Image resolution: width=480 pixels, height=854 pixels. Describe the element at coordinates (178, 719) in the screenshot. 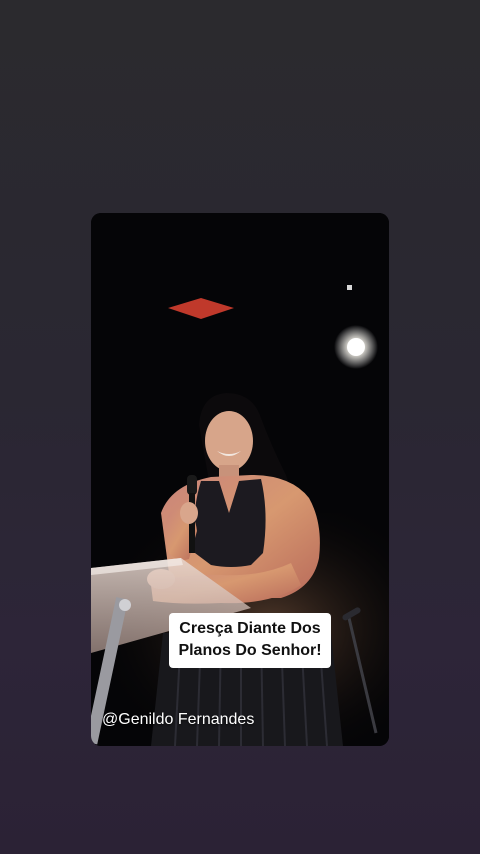

I see `author-watermark: @Genildo Fernandes` at that location.